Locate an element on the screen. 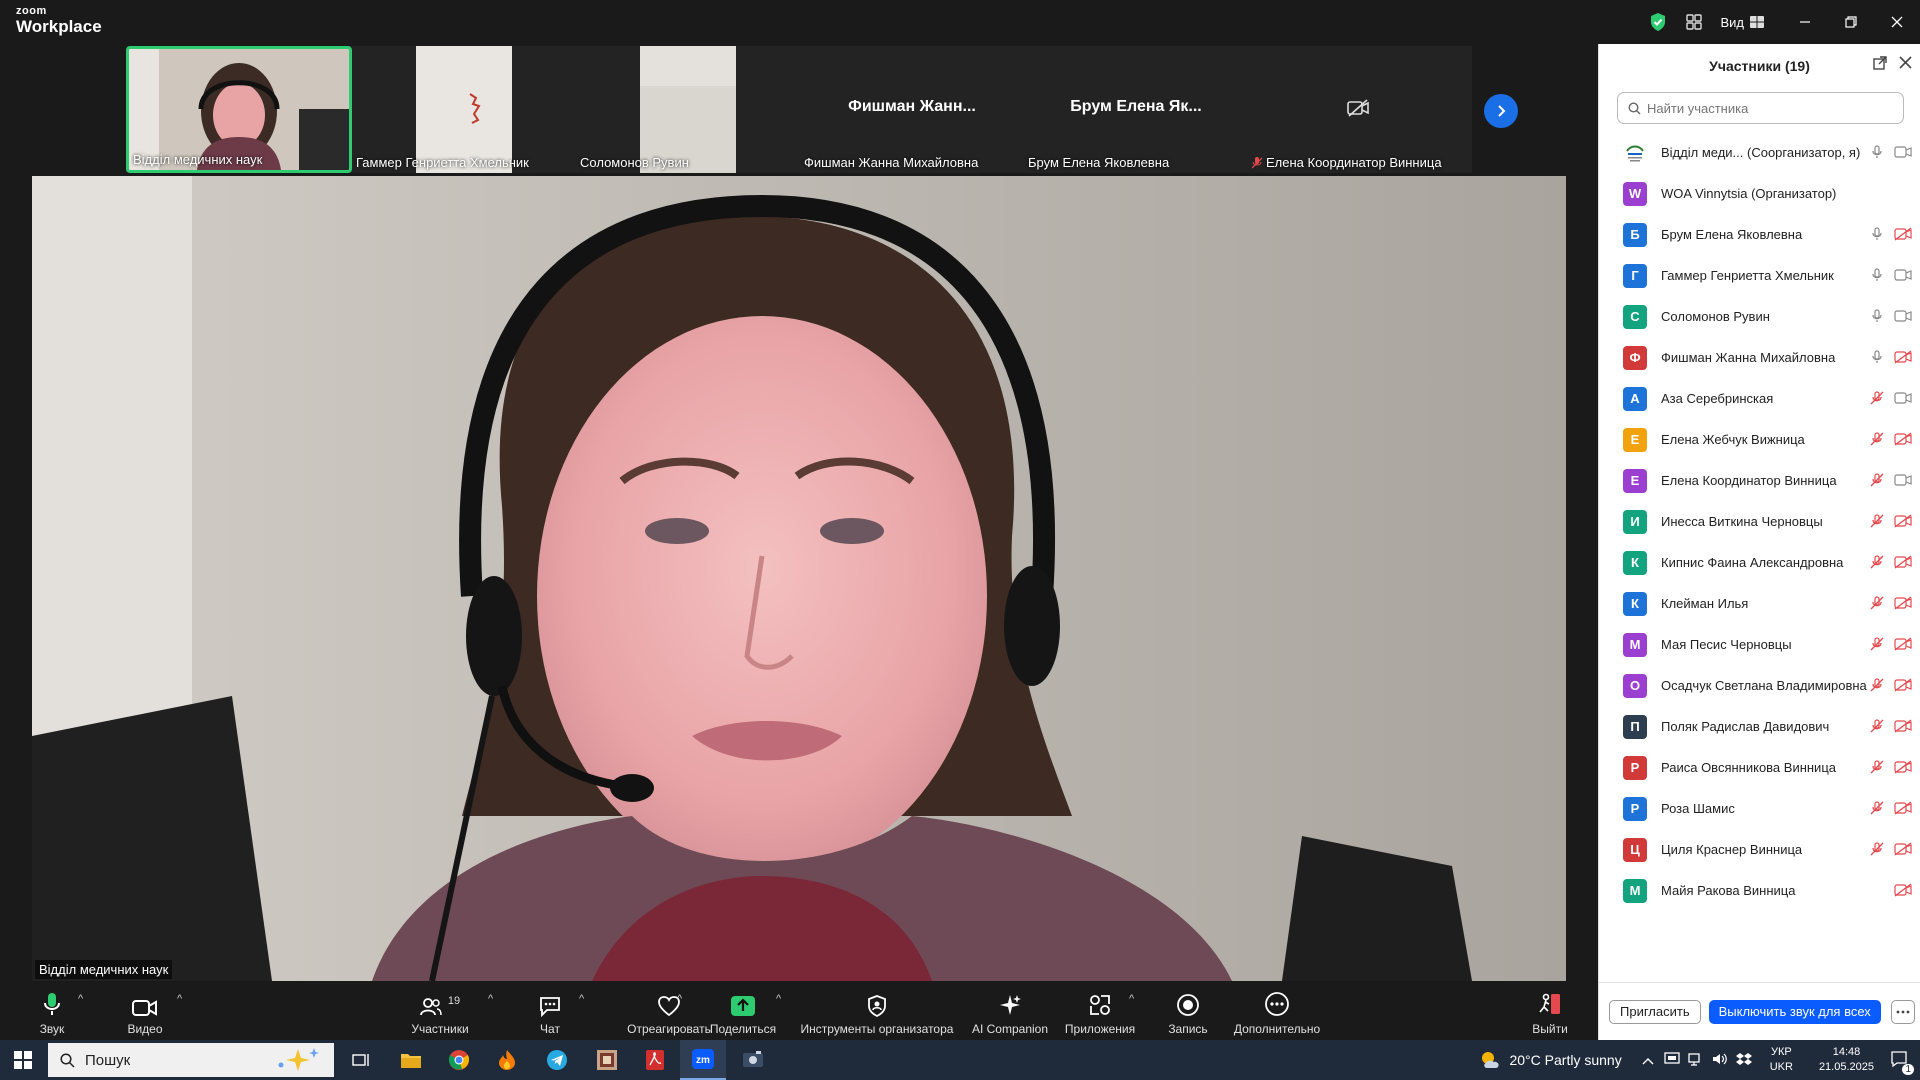  share-button: Поделиться is located at coordinates (743, 1010).